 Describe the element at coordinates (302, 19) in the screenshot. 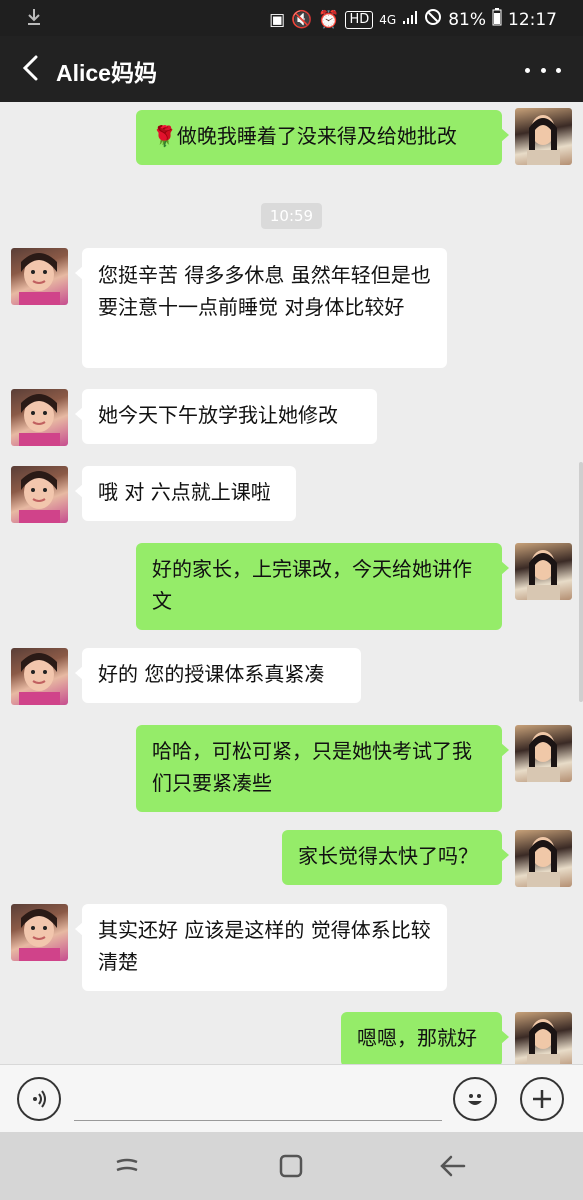

I see `mute-icon: 🔇` at that location.